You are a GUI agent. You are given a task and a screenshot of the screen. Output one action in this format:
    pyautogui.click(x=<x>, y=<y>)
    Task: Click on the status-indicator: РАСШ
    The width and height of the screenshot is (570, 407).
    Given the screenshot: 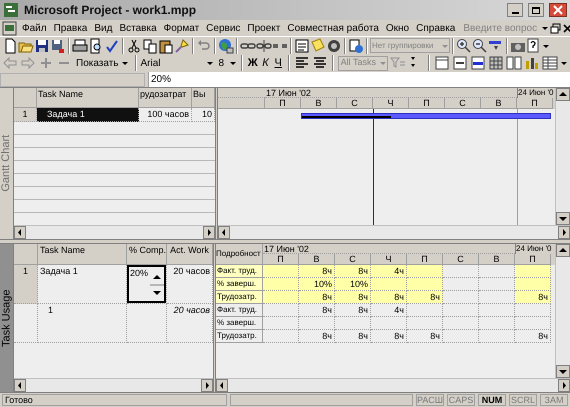 What is the action you would take?
    pyautogui.click(x=430, y=400)
    